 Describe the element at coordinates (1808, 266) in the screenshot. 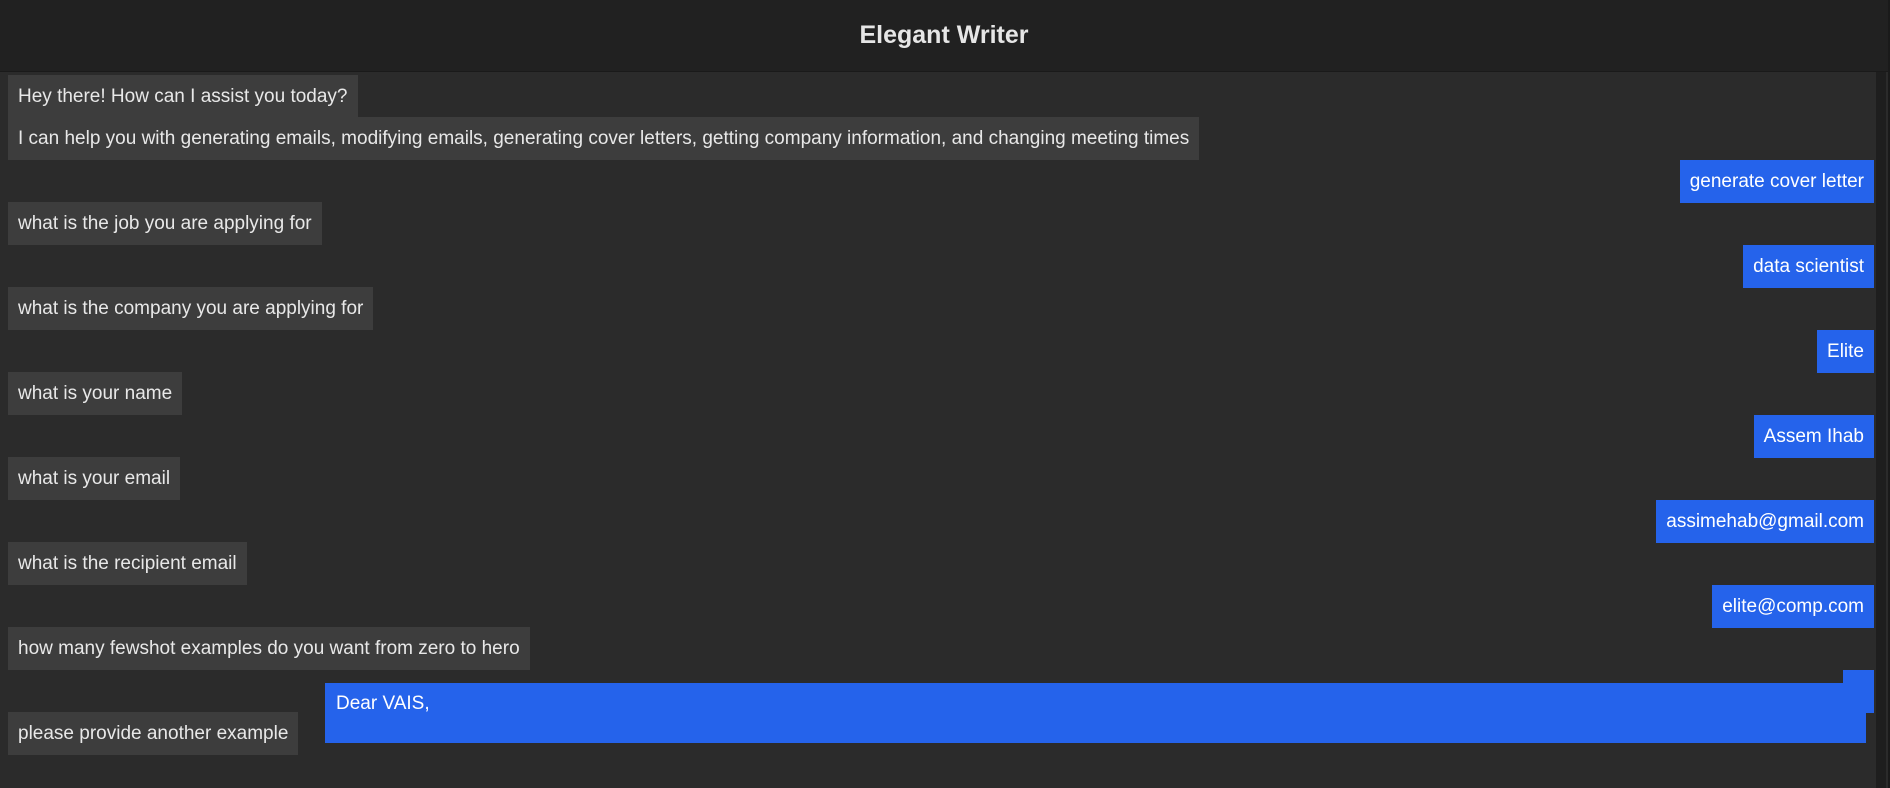

I see `user-message-text: data scientist` at that location.